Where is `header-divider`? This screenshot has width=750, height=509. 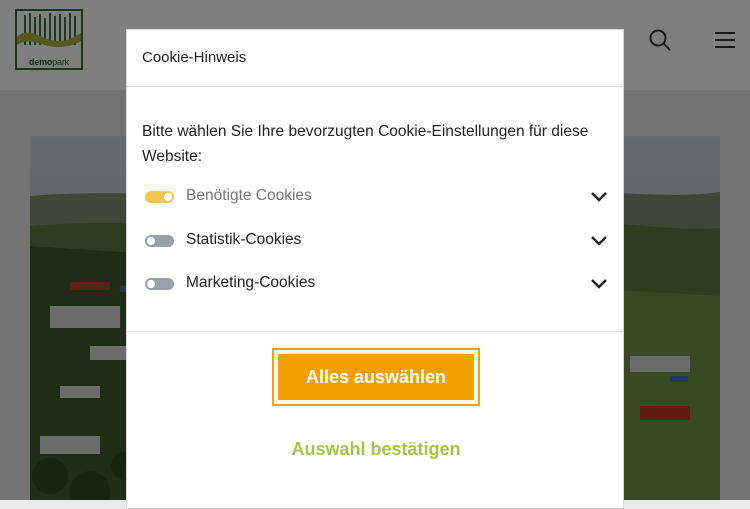 header-divider is located at coordinates (375, 86).